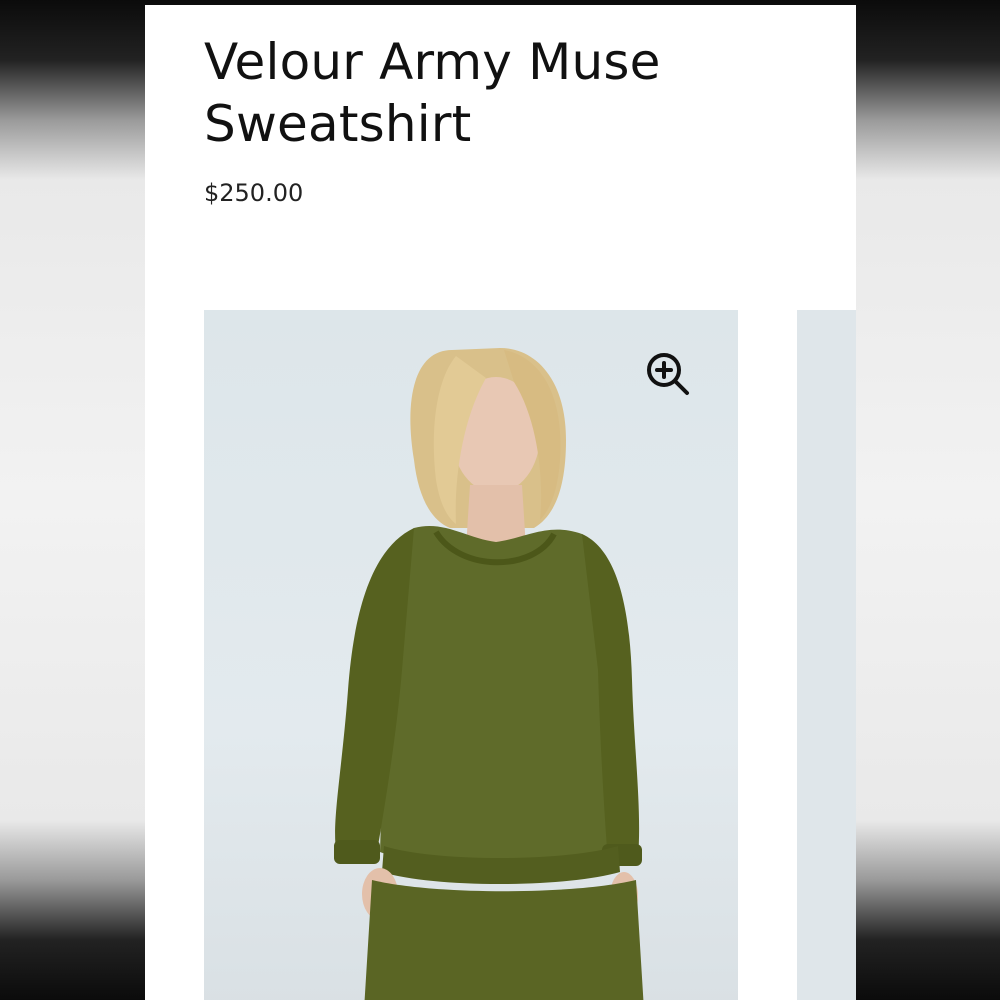 This screenshot has height=1000, width=1000. I want to click on product-price: $250.00, so click(254, 193).